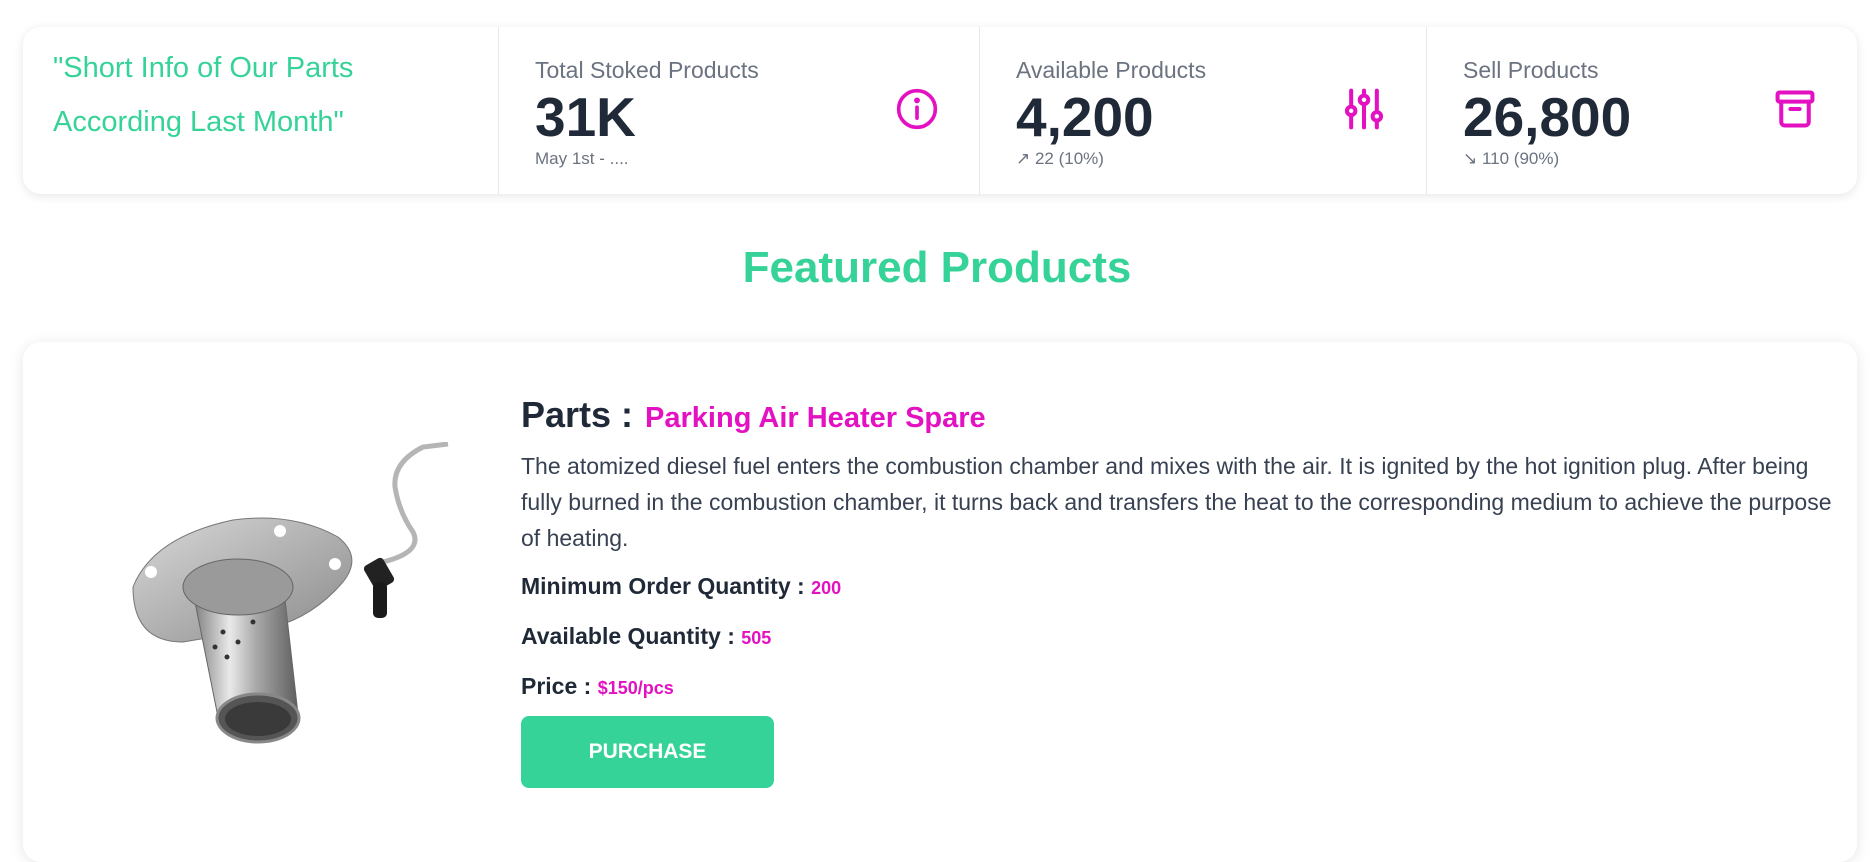 The width and height of the screenshot is (1874, 862). I want to click on product-name: Parking Air Heater Spare, so click(815, 418).